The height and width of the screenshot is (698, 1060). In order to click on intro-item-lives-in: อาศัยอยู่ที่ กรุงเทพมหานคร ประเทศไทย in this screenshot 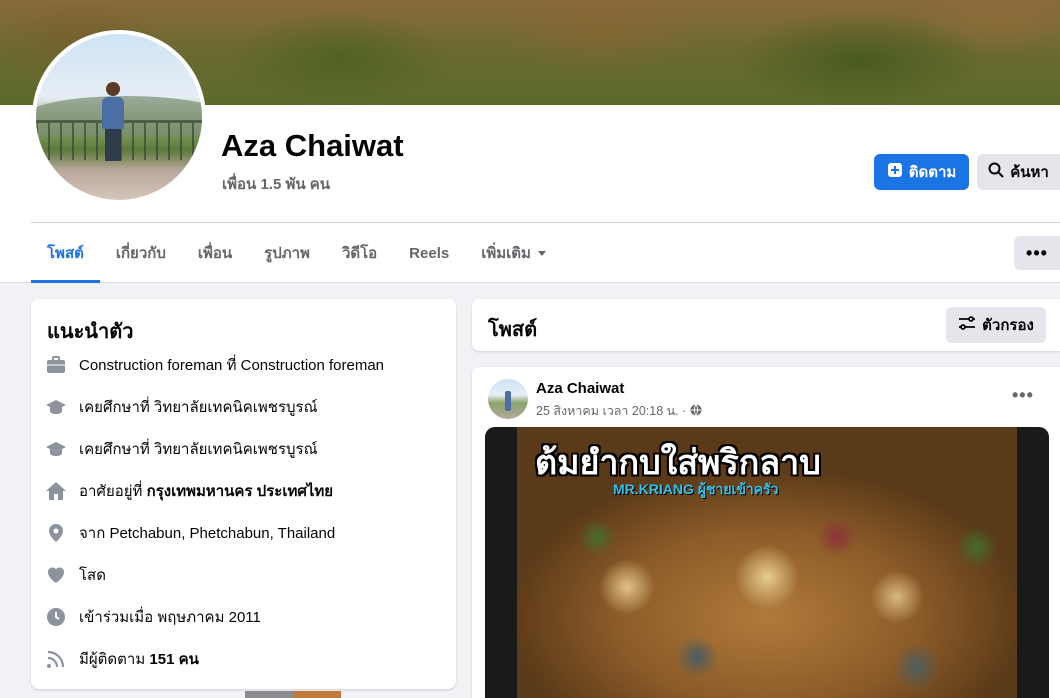, I will do `click(189, 491)`.